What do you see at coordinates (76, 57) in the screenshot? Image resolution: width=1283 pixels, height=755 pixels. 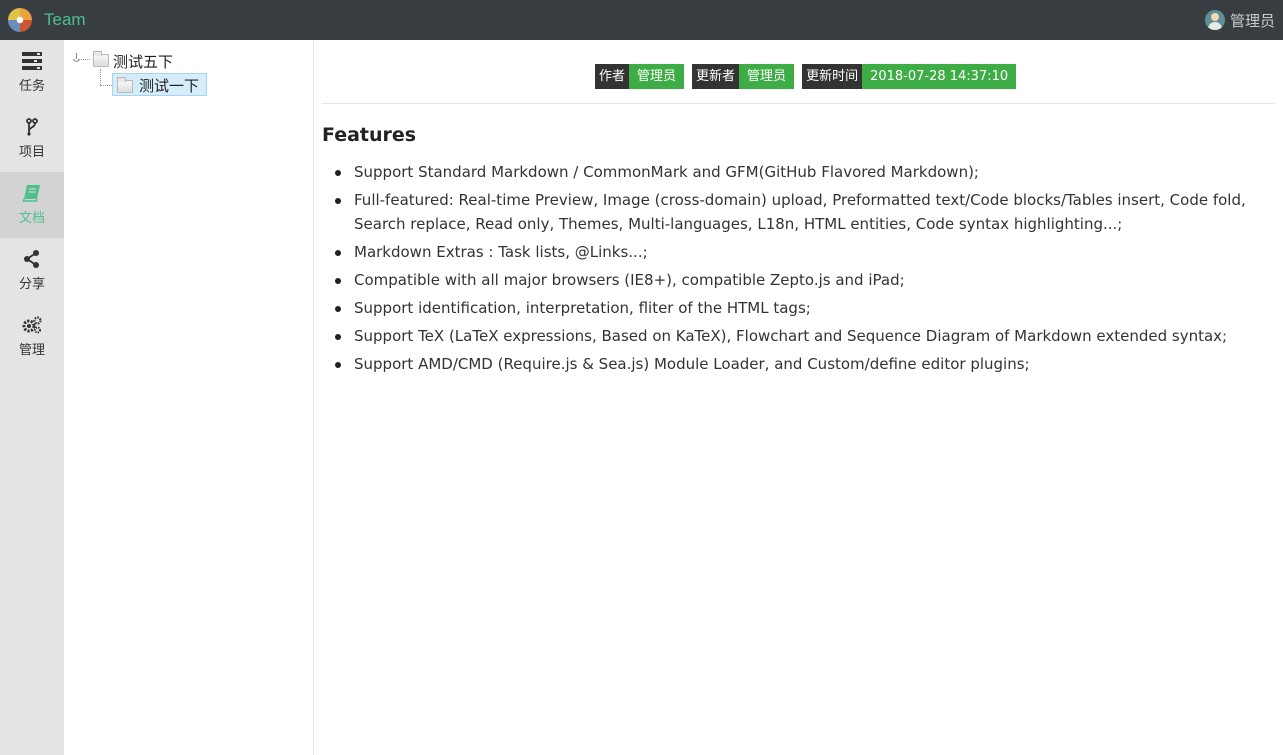 I see `tree-collapse-icon` at bounding box center [76, 57].